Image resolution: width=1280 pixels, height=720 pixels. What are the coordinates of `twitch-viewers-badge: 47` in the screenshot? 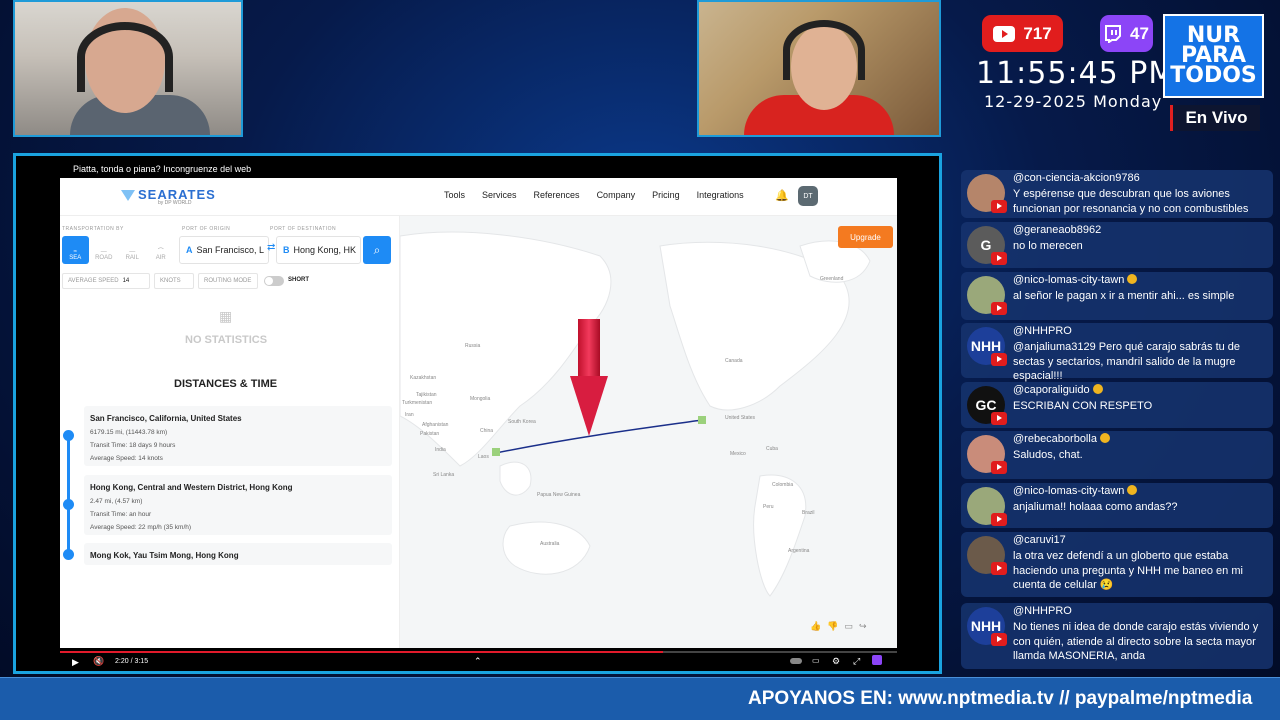 It's located at (1126, 33).